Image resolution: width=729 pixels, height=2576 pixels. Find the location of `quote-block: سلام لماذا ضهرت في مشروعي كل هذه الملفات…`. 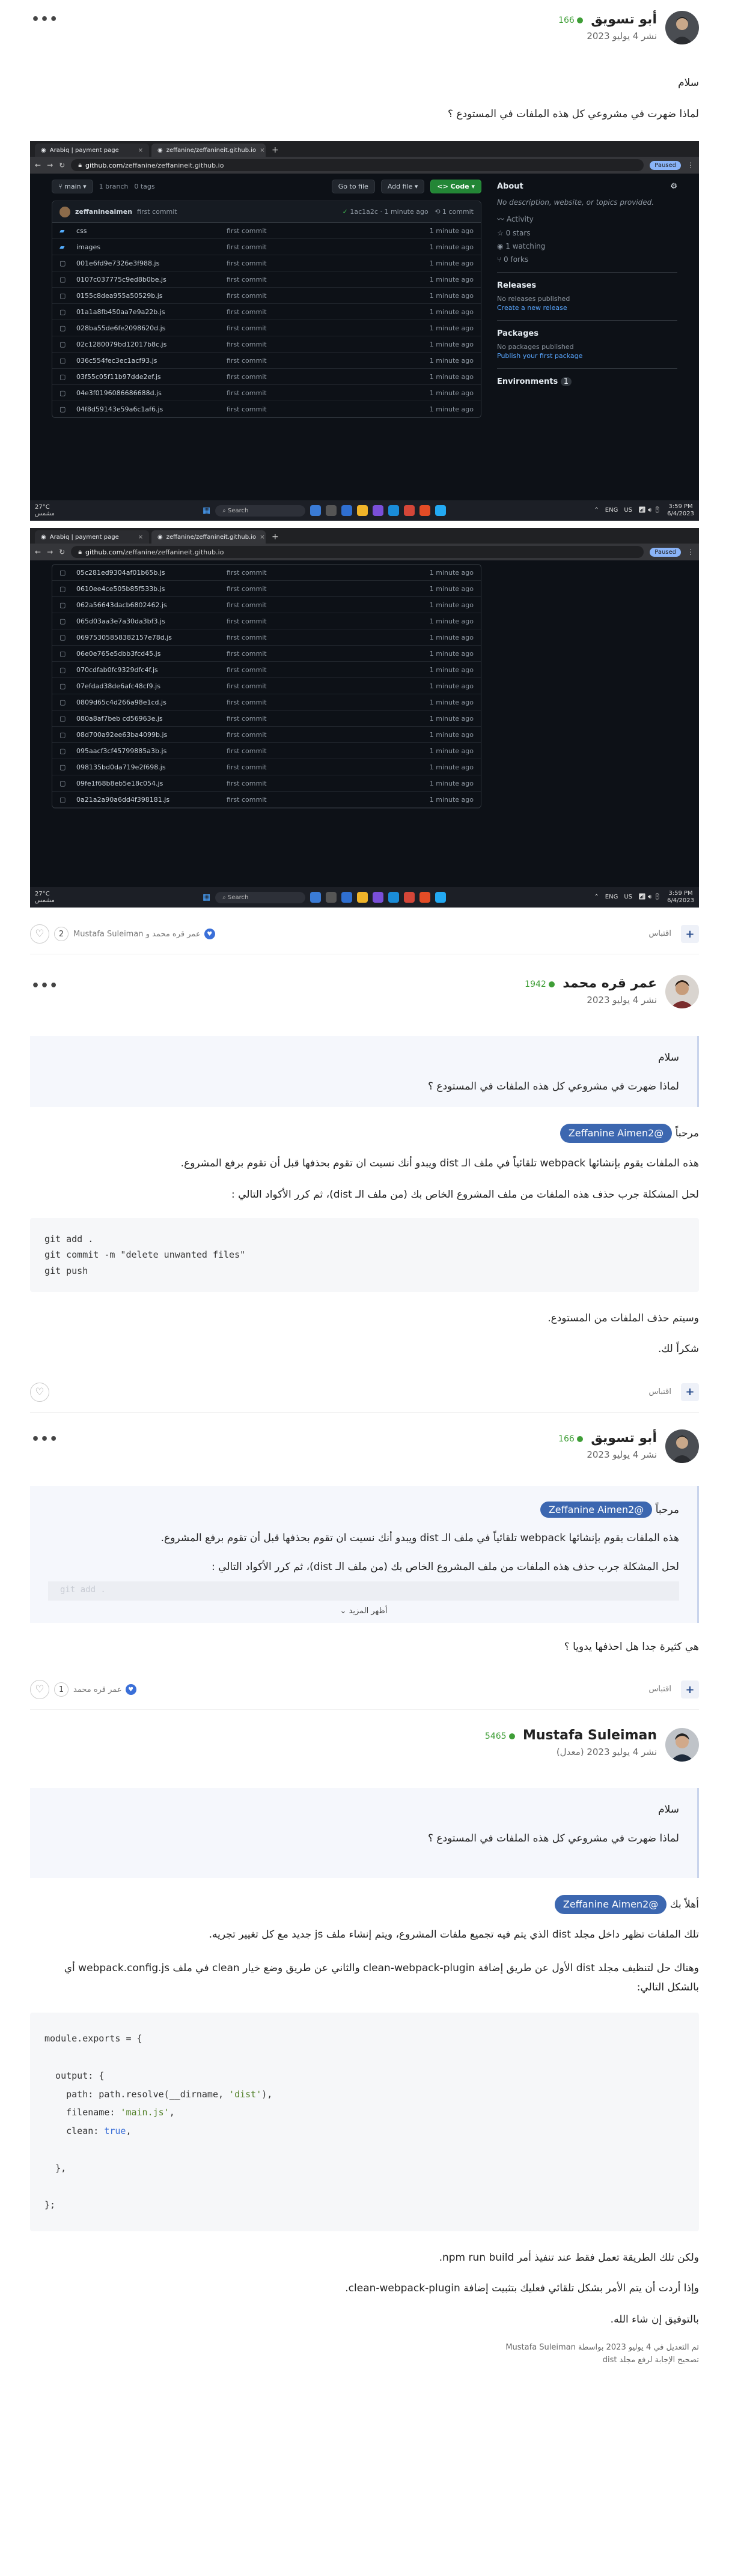

quote-block: سلام لماذا ضهرت في مشروعي كل هذه الملفات… is located at coordinates (364, 1071).